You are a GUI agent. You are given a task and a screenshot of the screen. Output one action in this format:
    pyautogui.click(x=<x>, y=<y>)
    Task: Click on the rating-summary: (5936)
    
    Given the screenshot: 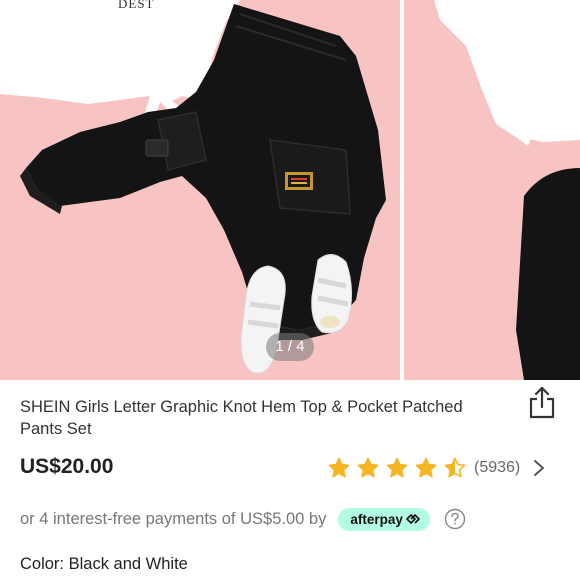 What is the action you would take?
    pyautogui.click(x=437, y=468)
    